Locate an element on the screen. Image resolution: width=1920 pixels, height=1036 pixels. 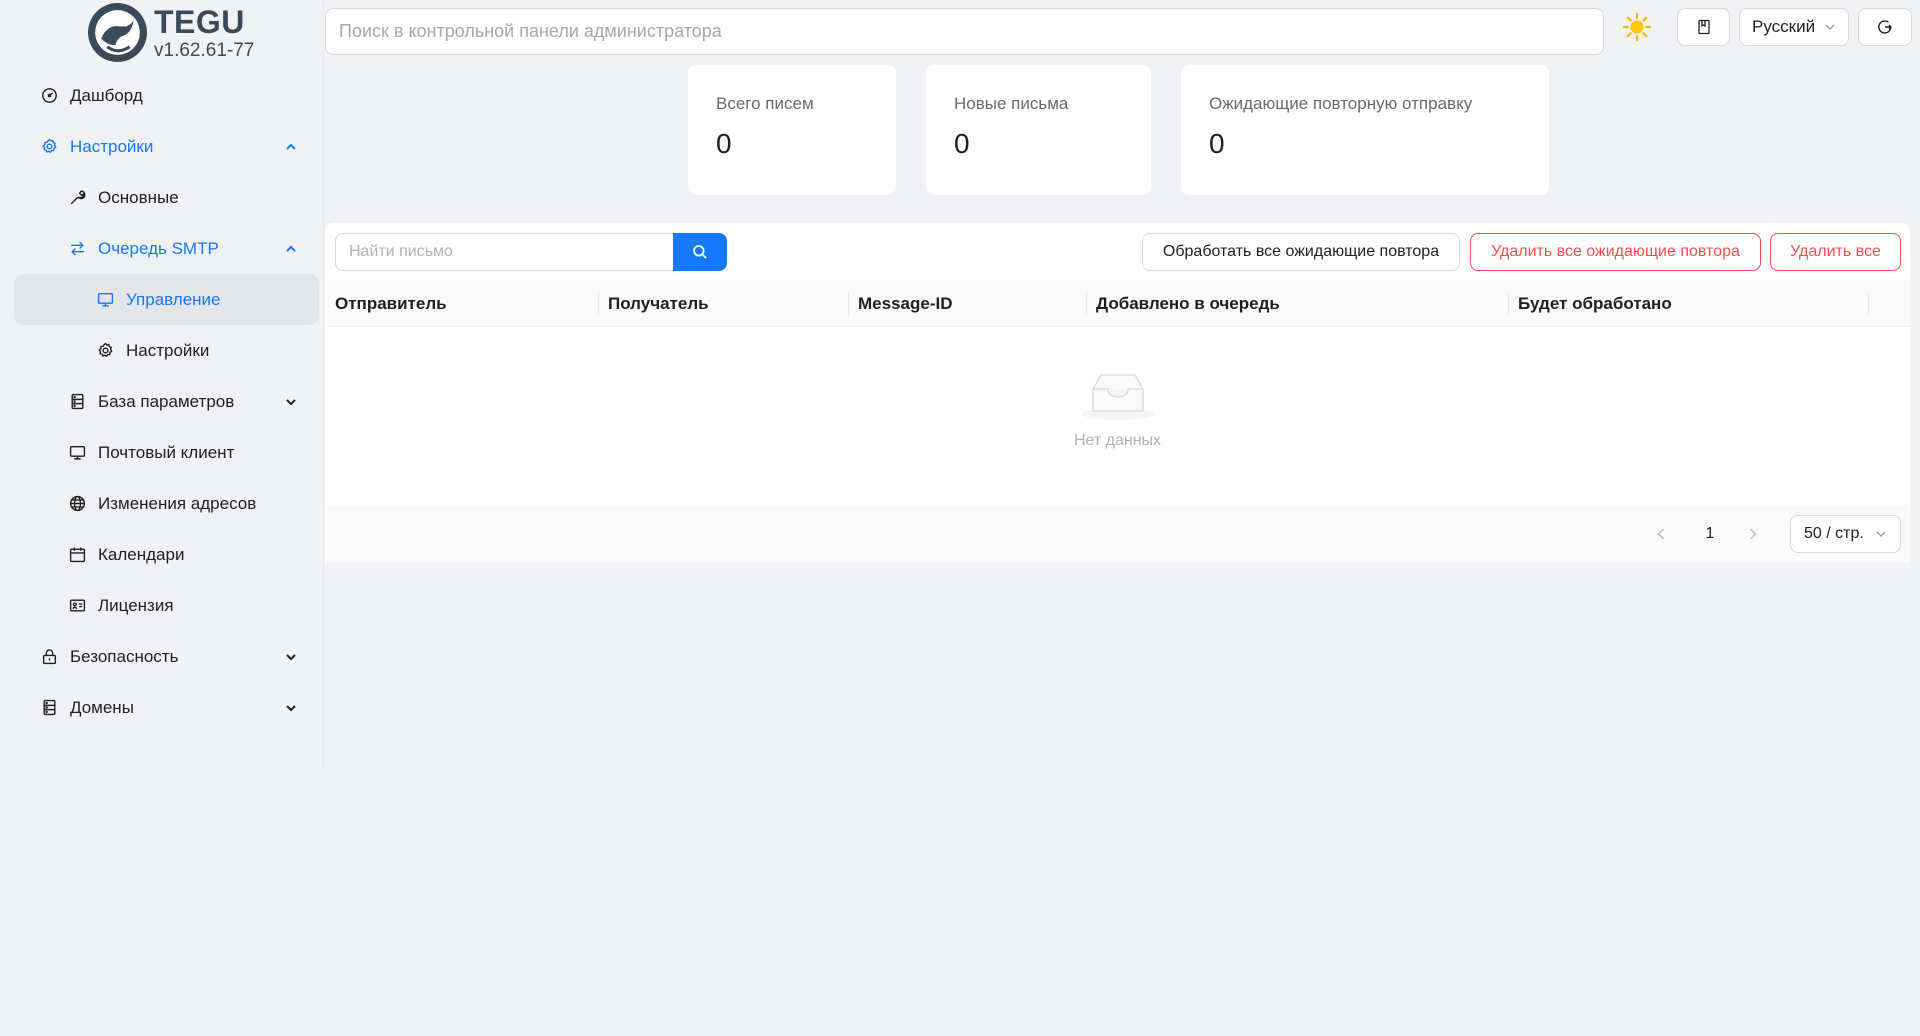
sidebar-item-label: Лицензия is located at coordinates (136, 605).